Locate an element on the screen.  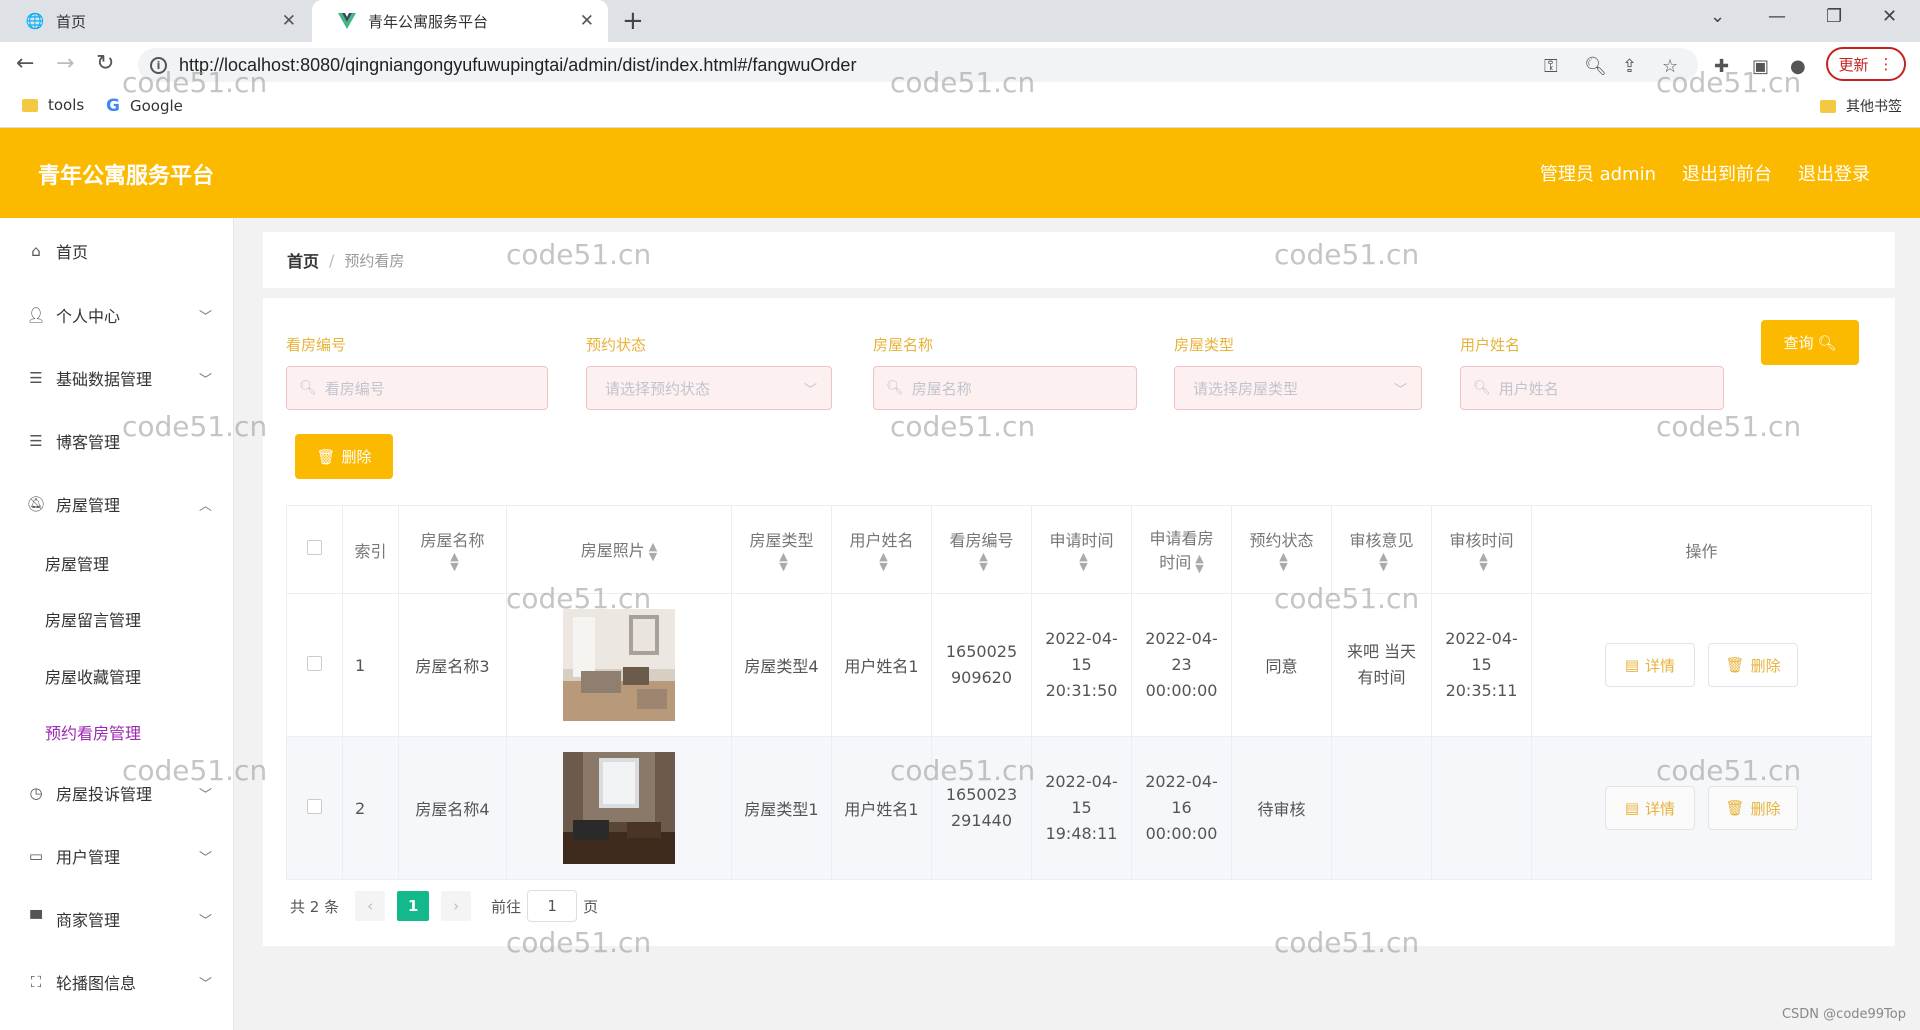
breadcrumb-home: 首页 is located at coordinates (303, 260).